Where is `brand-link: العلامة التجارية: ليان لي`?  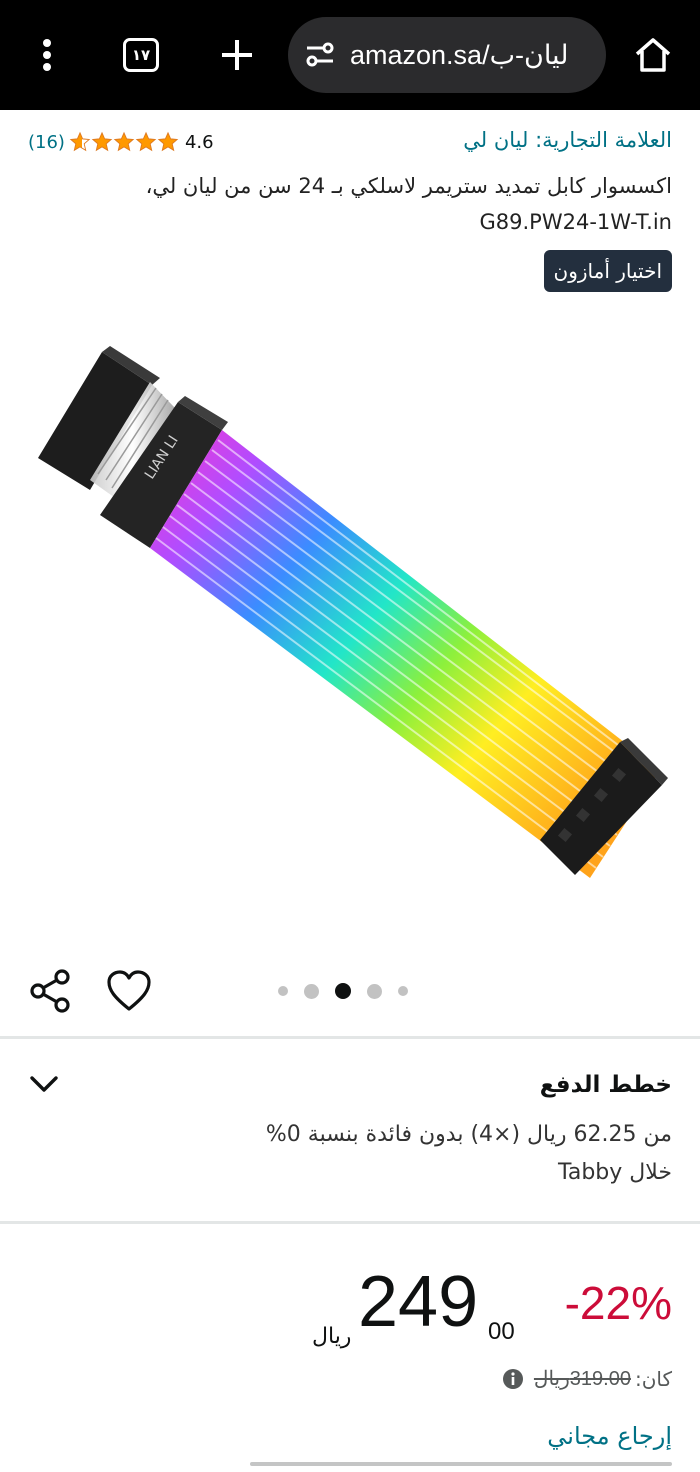
brand-link: العلامة التجارية: ليان لي is located at coordinates (567, 140).